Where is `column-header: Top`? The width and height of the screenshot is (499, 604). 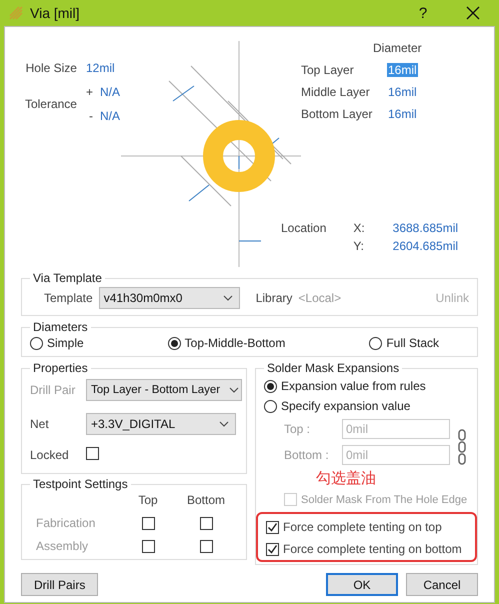 column-header: Top is located at coordinates (148, 500).